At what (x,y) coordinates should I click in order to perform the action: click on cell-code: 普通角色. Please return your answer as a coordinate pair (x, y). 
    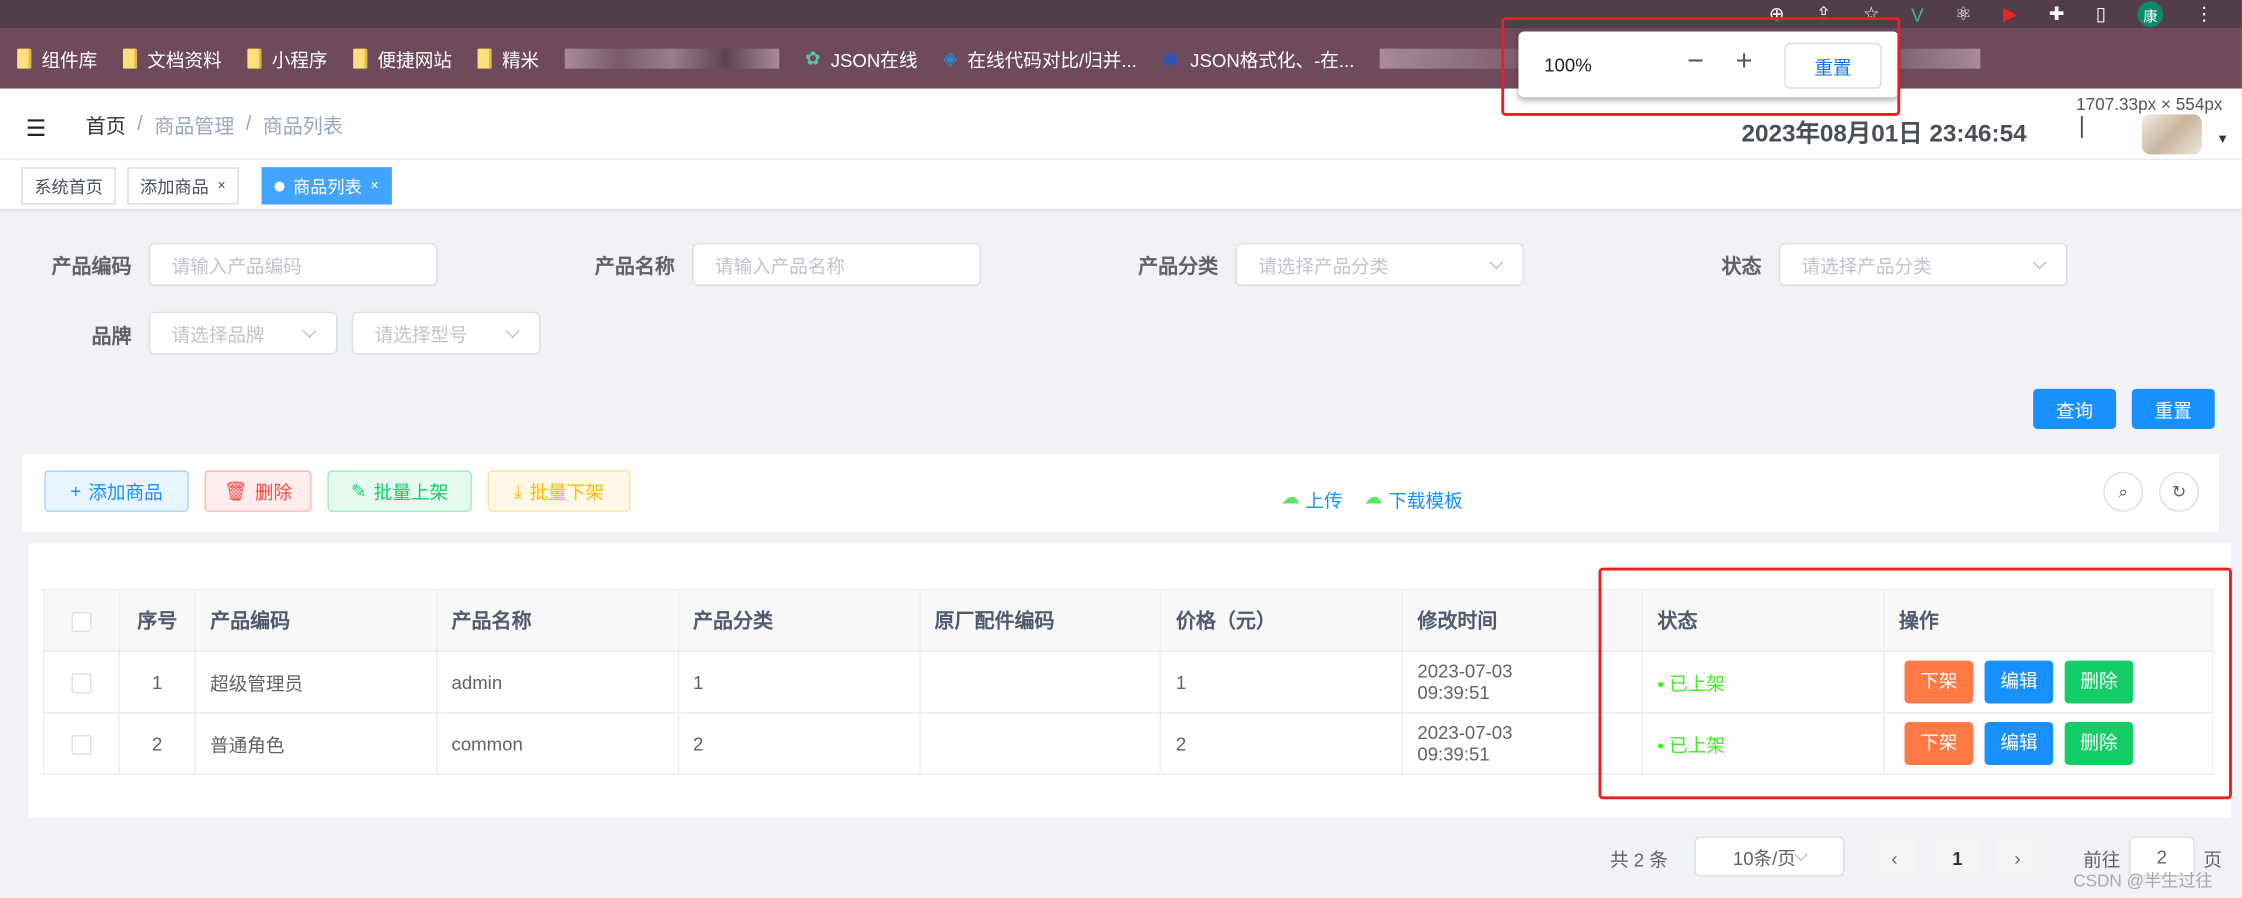
    Looking at the image, I should click on (316, 743).